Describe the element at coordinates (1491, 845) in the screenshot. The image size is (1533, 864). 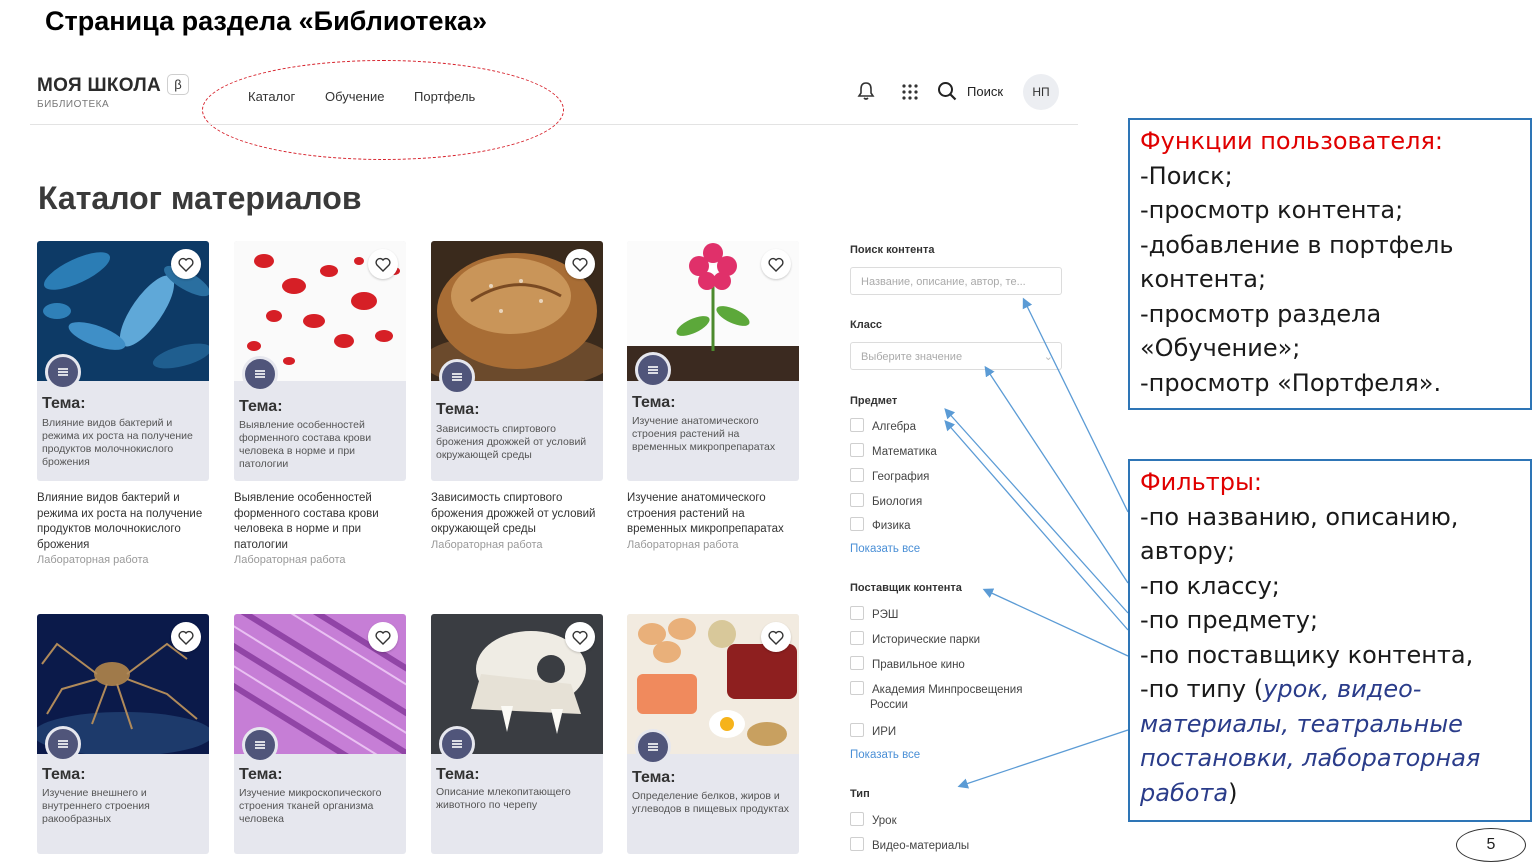
I see `page-number: 5` at that location.